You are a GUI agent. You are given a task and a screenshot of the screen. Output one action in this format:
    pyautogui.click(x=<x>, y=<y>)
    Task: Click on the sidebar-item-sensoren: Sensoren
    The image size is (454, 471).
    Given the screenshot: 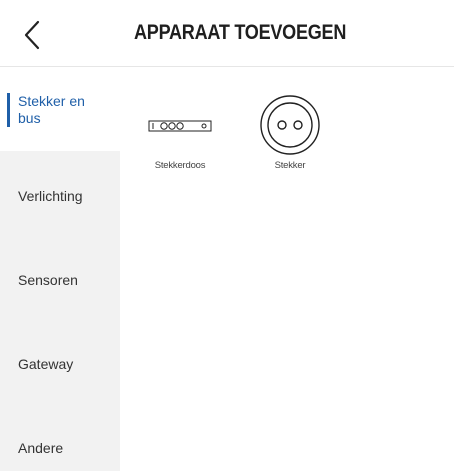 What is the action you would take?
    pyautogui.click(x=60, y=277)
    